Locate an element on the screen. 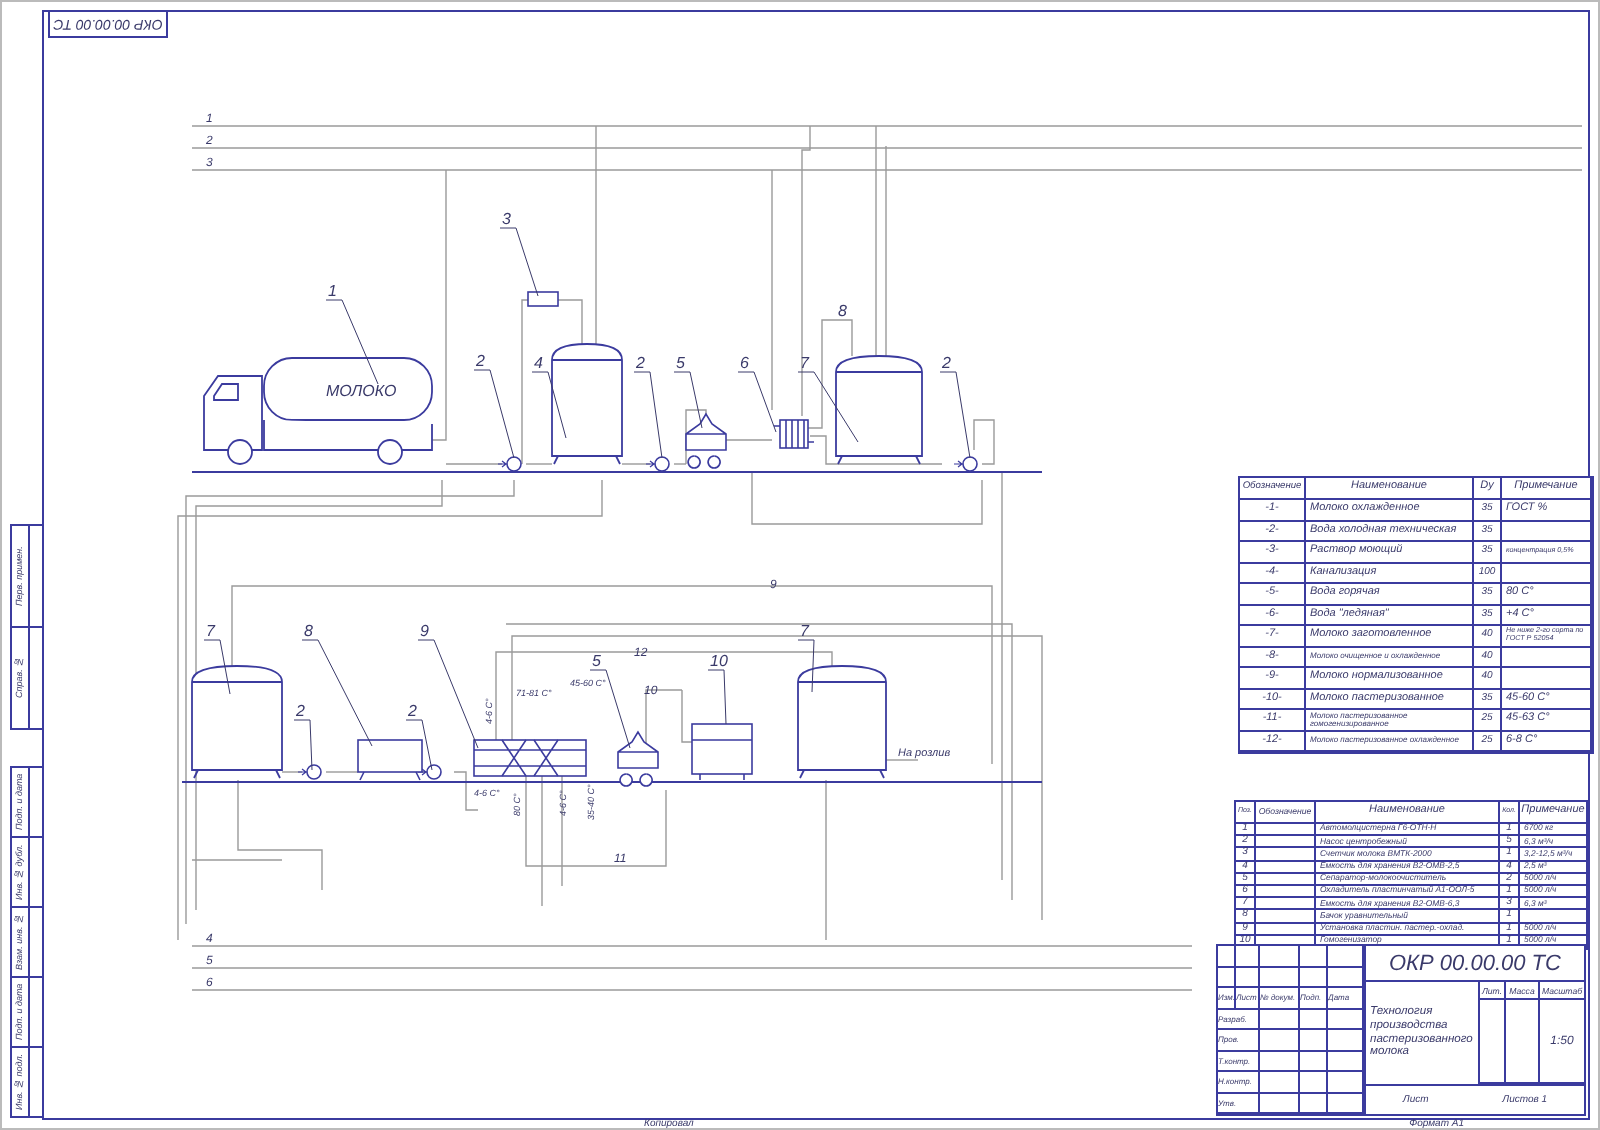 The height and width of the screenshot is (1130, 1600). callout-number: 6 is located at coordinates (744, 363).